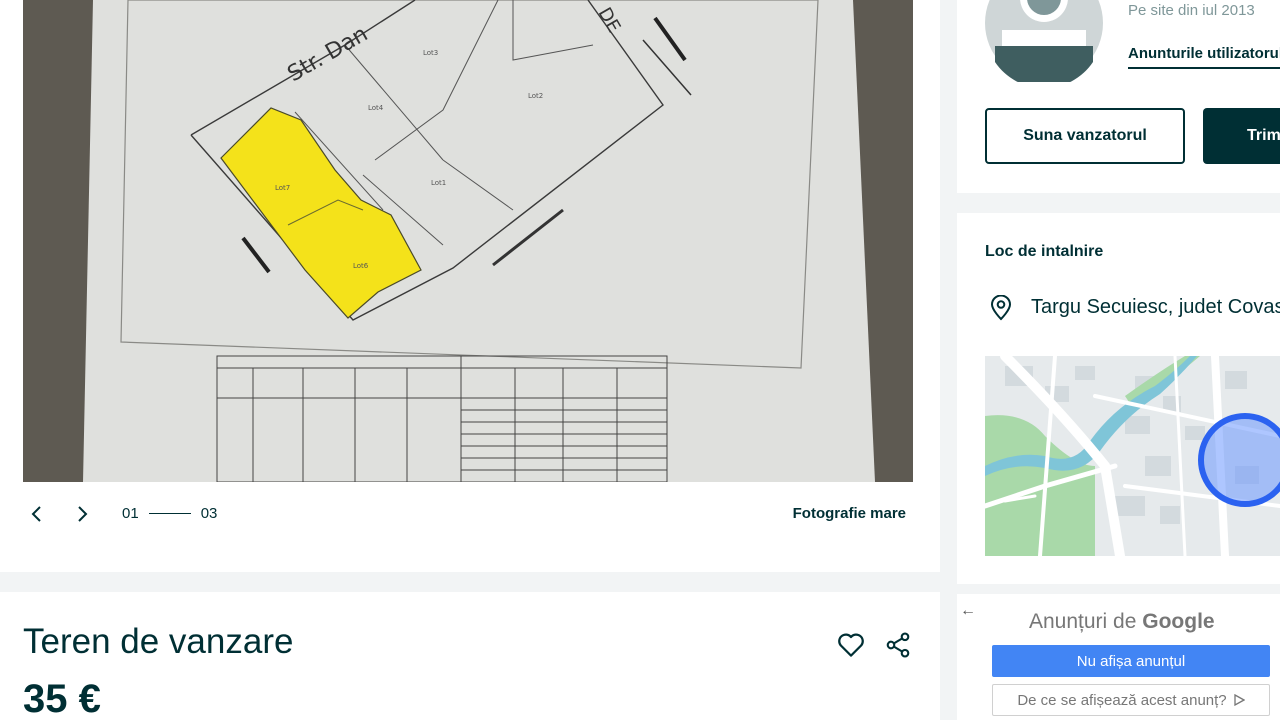  What do you see at coordinates (438, 183) in the screenshot?
I see `svg-text: Lot1` at bounding box center [438, 183].